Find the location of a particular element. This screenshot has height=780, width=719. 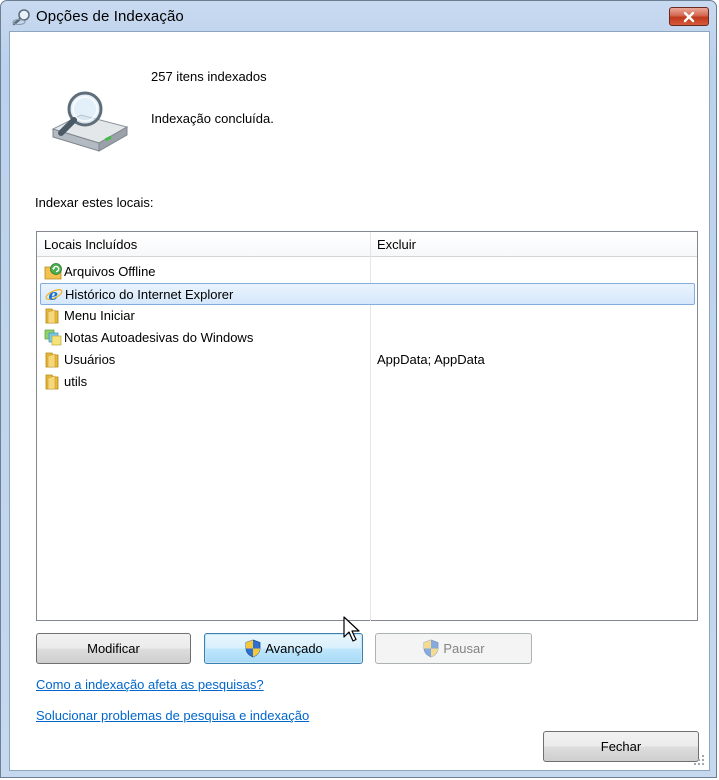

modify-button-label: Modificar is located at coordinates (113, 648).